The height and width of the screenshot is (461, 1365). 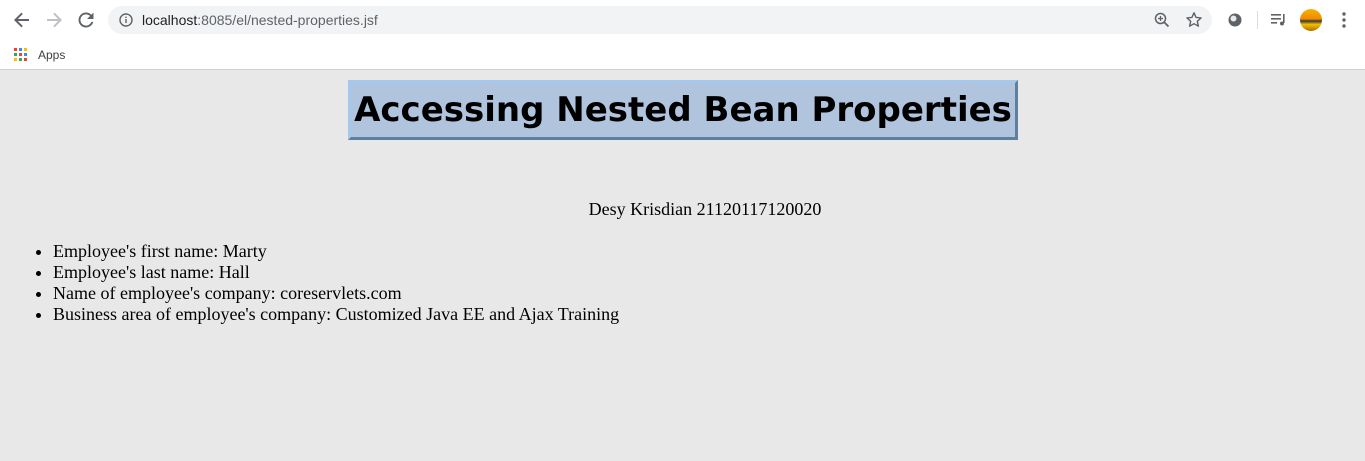 I want to click on back-button, so click(x=22, y=20).